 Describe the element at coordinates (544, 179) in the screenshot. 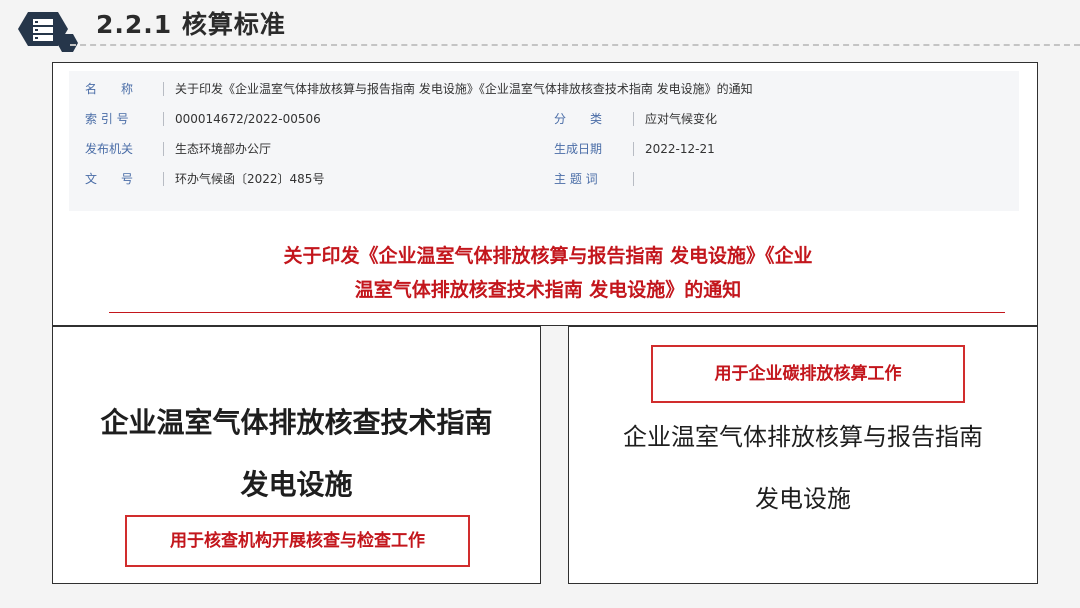

I see `metadata-row-doc-number: 文 号 环办气候函〔2022〕485号 主 题 词` at that location.